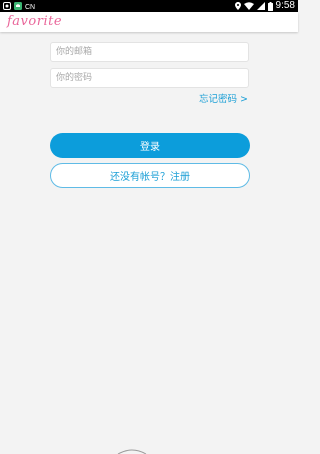  I want to click on android-icon, so click(18, 6).